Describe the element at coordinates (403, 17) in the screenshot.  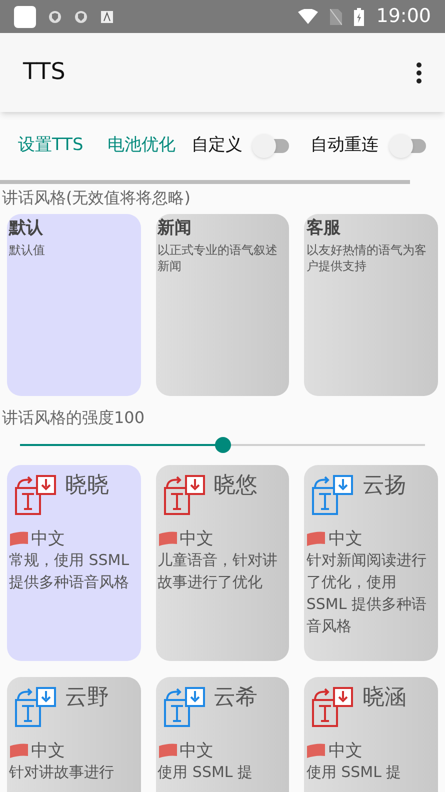
I see `clock: 19:00` at that location.